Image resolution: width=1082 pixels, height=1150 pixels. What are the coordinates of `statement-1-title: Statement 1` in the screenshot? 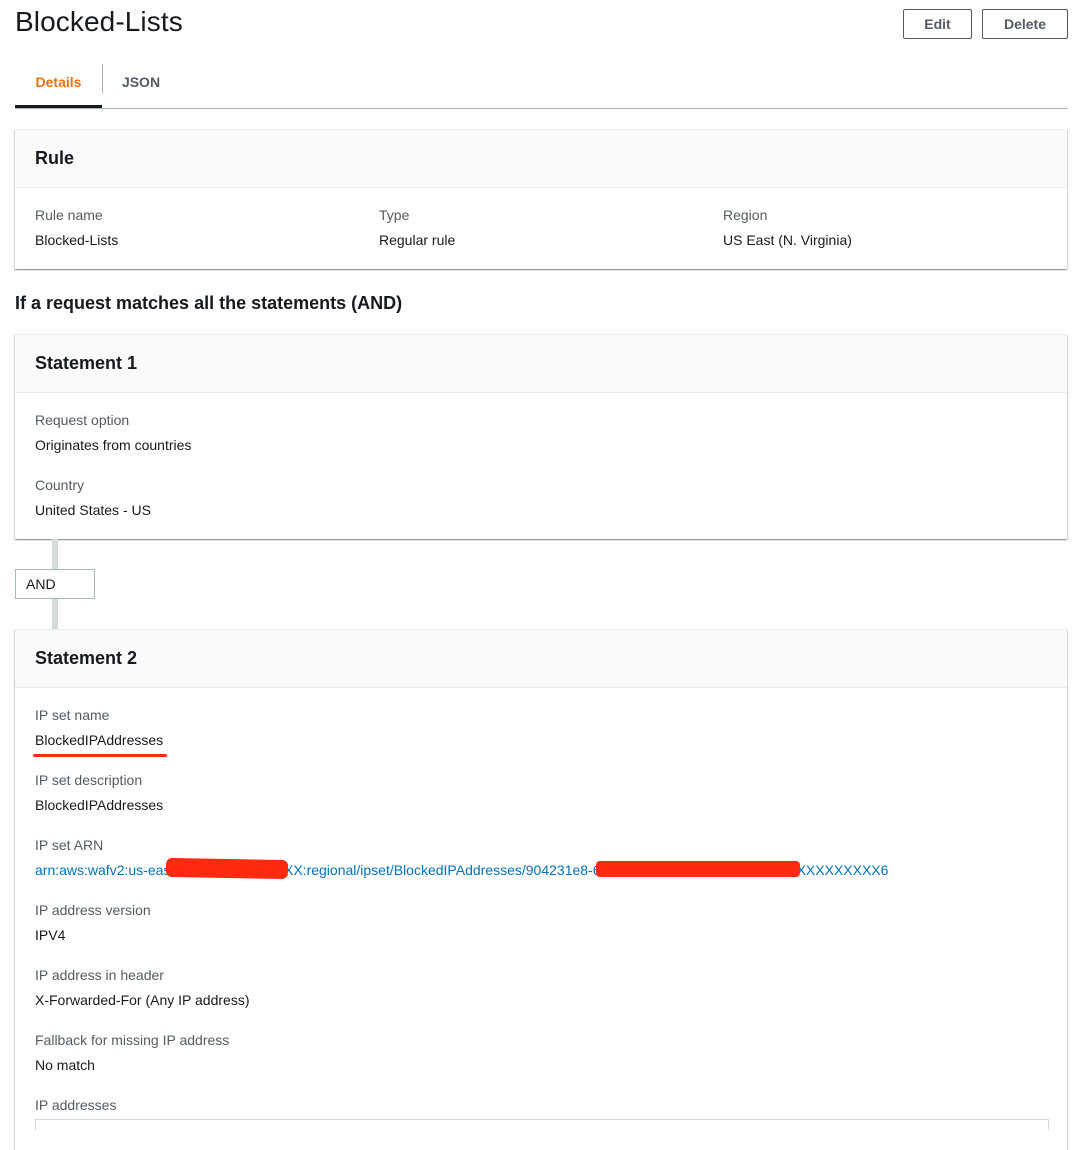 It's located at (541, 364).